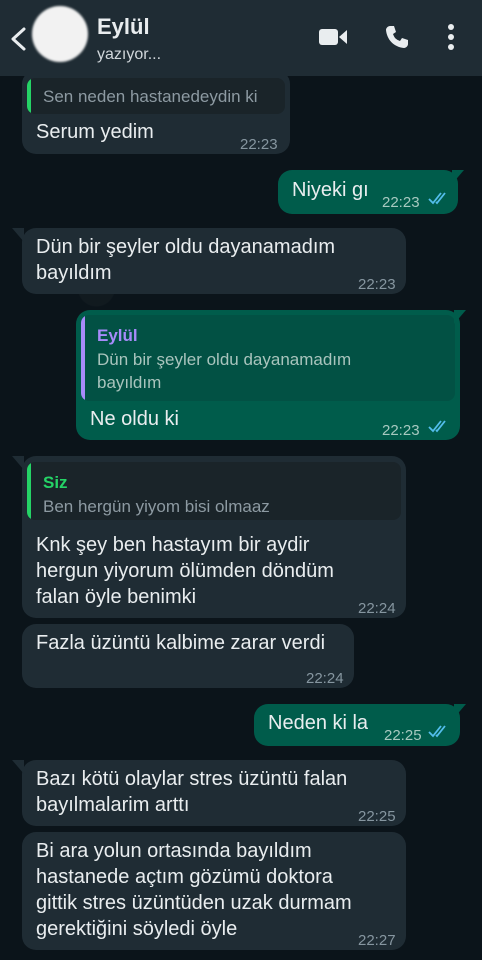  I want to click on message-outgoing: Neden ki la 22:25, so click(357, 725).